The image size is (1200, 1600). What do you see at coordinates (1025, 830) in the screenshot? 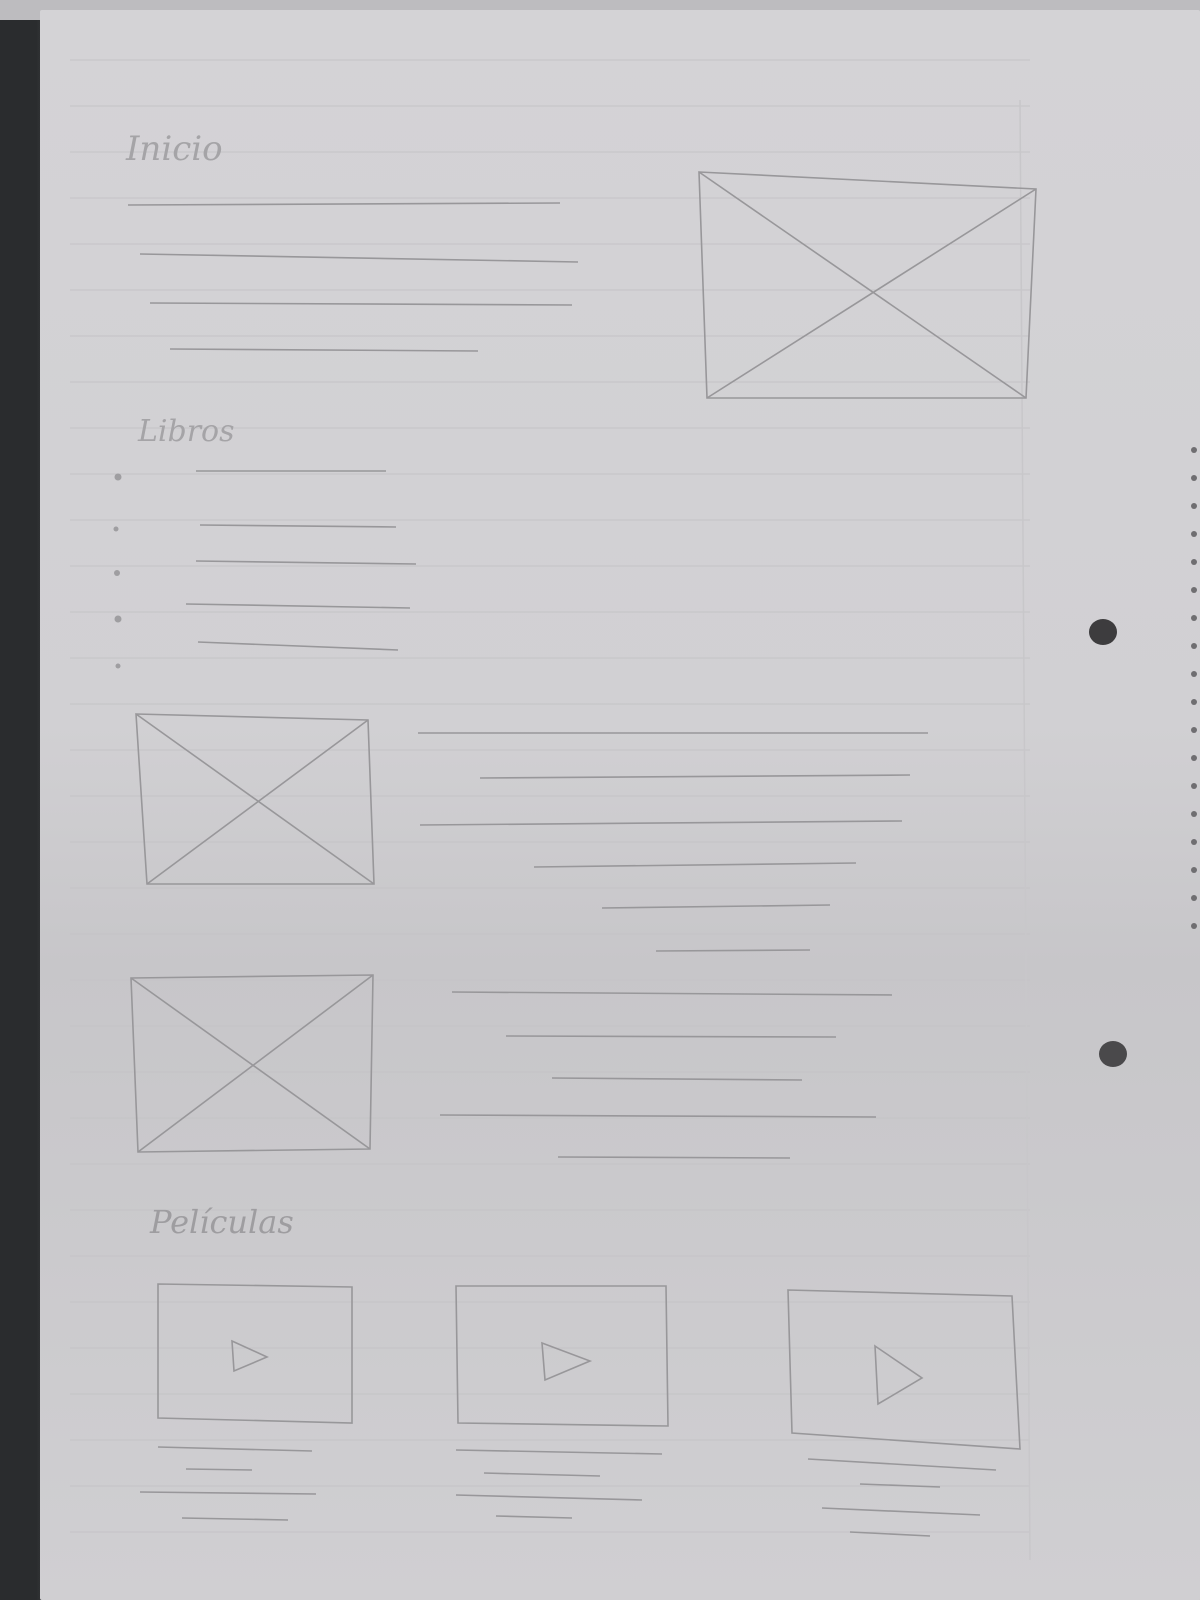
I see `margin-line` at bounding box center [1025, 830].